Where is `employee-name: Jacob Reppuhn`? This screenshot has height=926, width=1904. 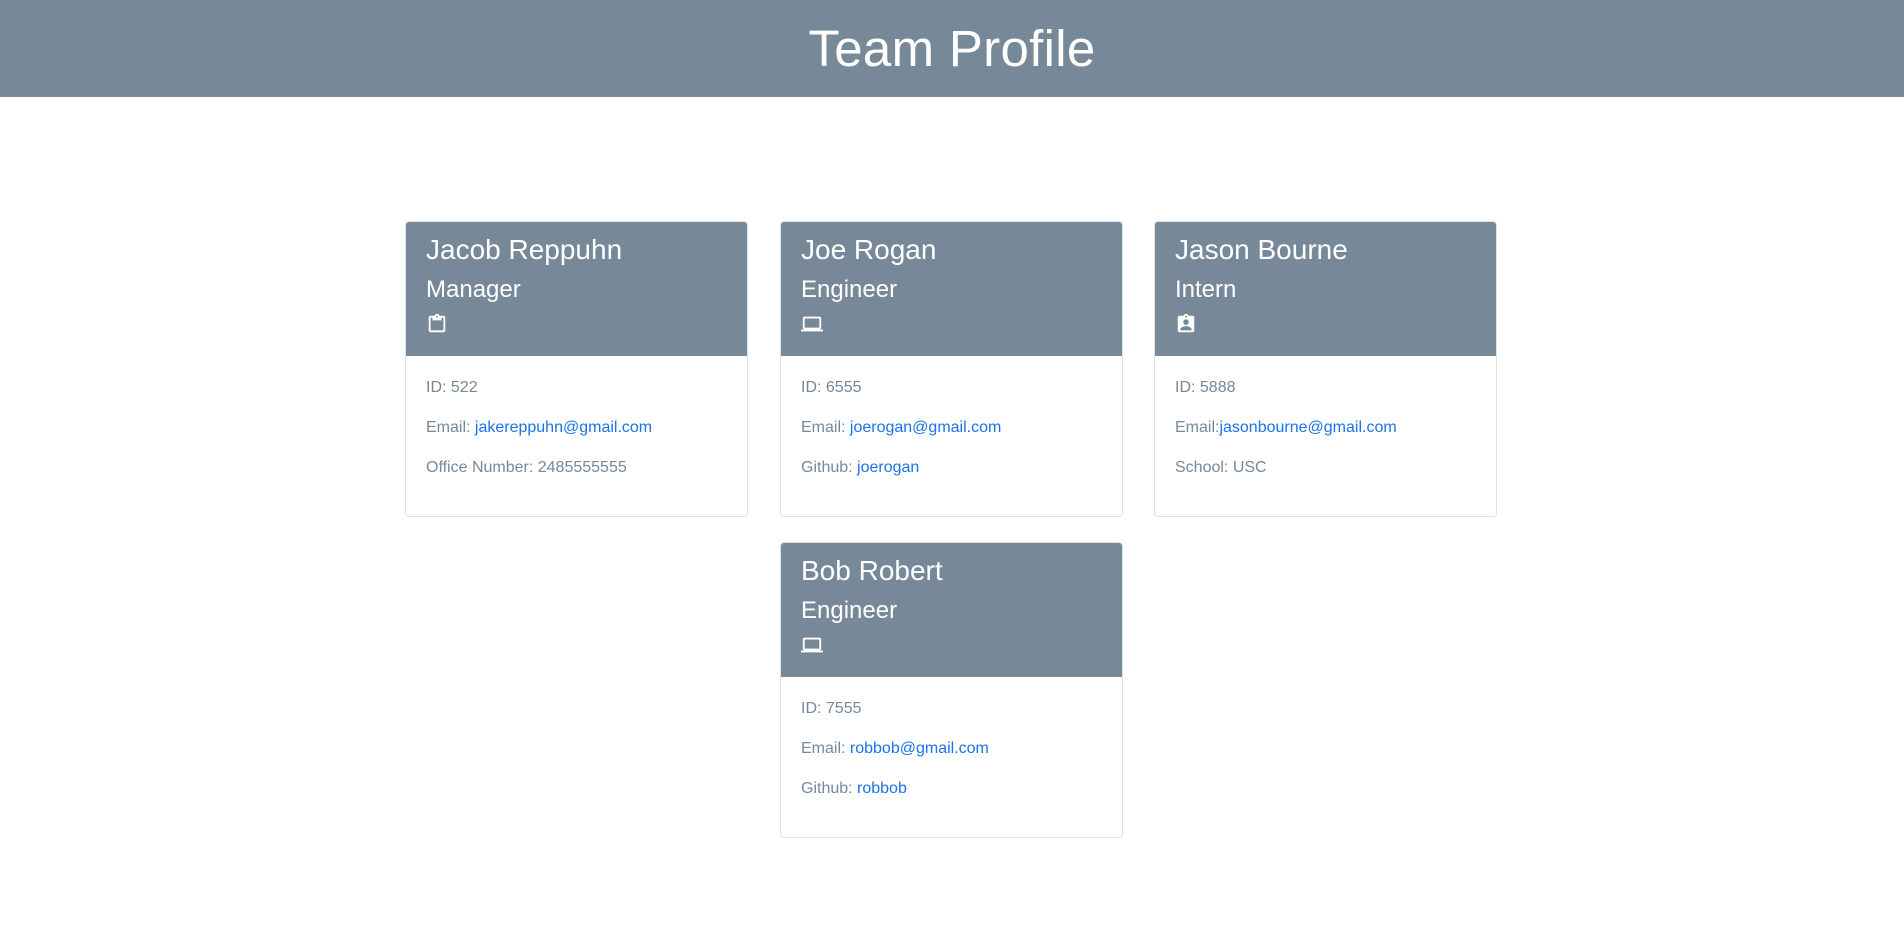 employee-name: Jacob Reppuhn is located at coordinates (524, 249).